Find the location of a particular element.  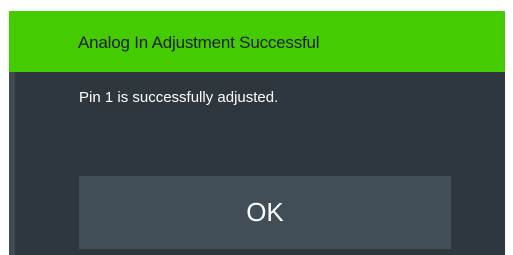

dialog-left-accent is located at coordinates (12, 163).